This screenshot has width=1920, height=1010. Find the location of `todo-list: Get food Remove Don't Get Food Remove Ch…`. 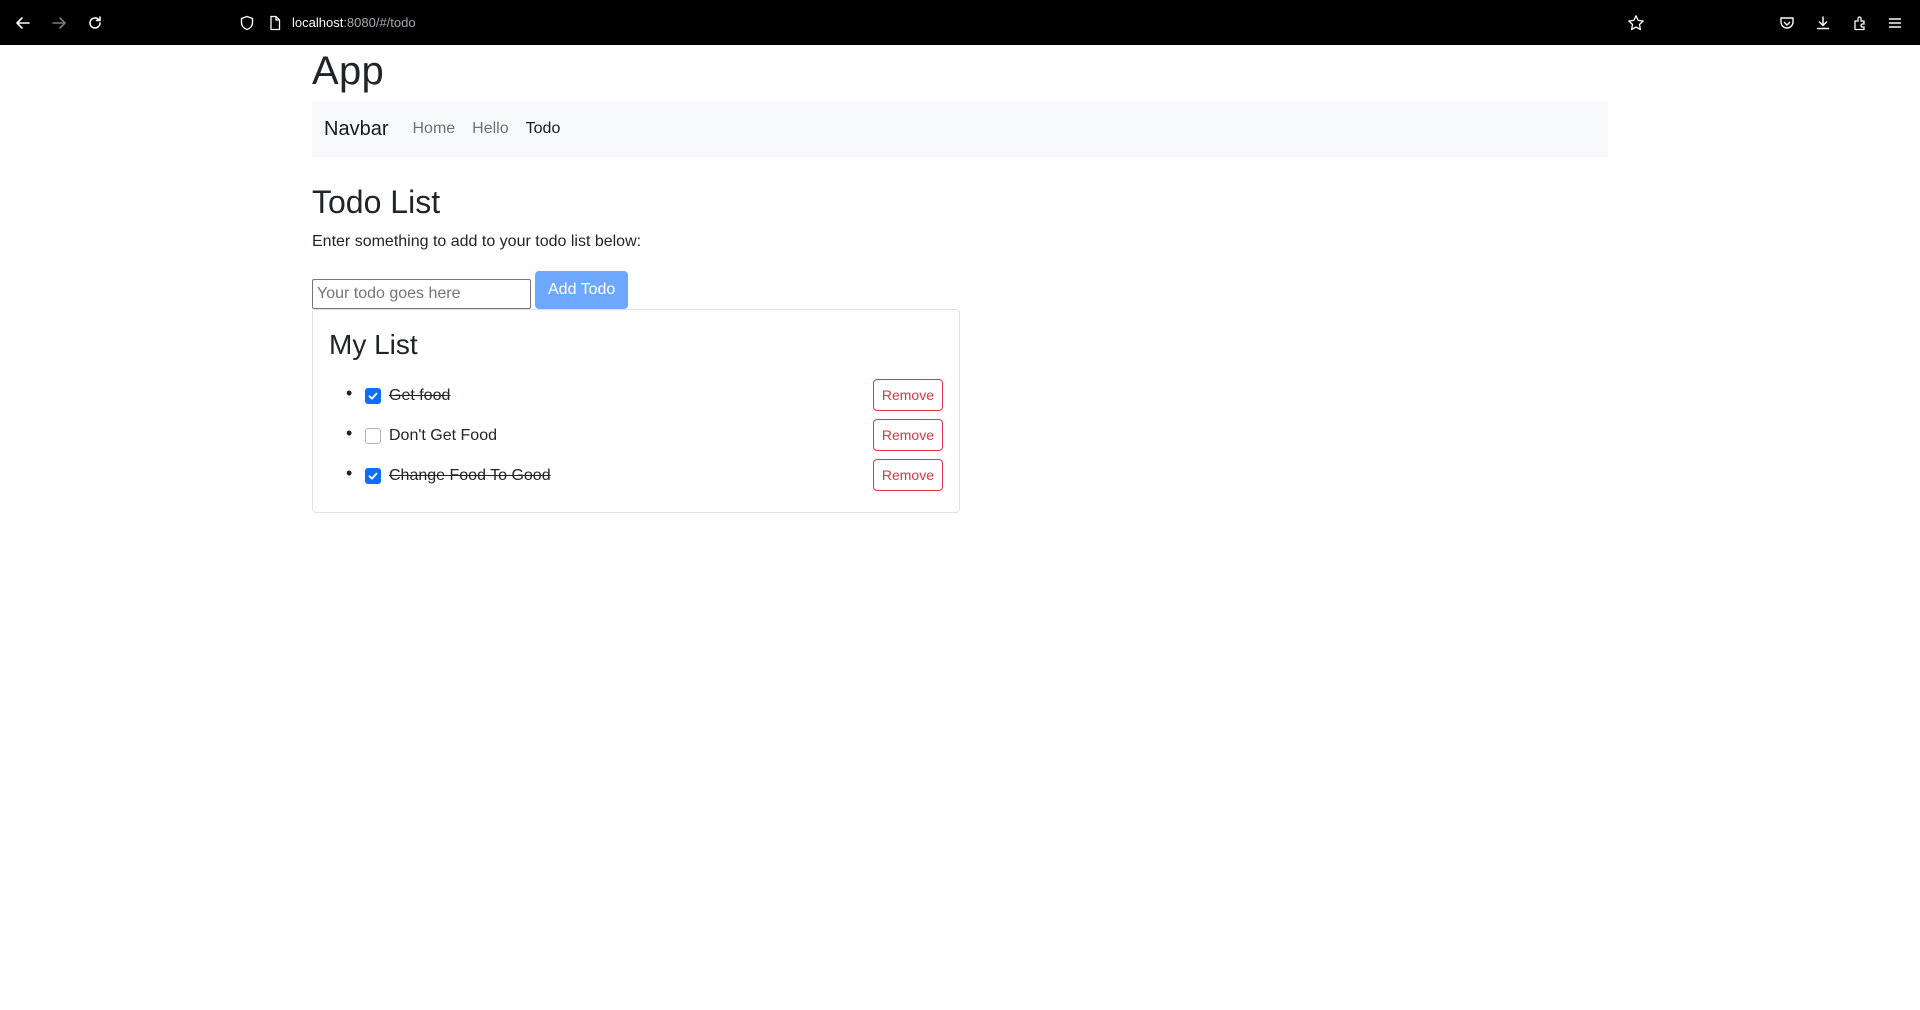

todo-list: Get food Remove Don't Get Food Remove Ch… is located at coordinates (636, 436).